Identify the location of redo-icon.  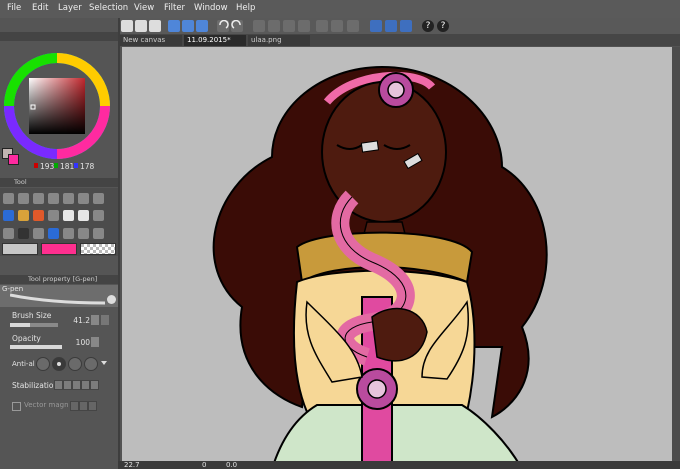
(237, 25).